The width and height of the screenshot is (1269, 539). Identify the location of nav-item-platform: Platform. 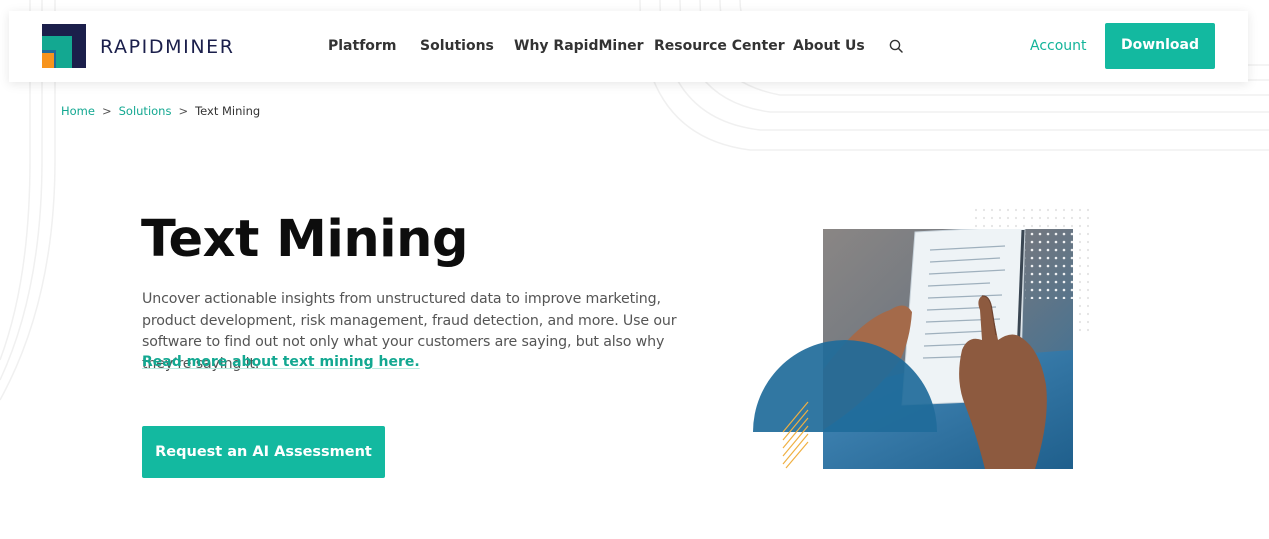
(362, 46).